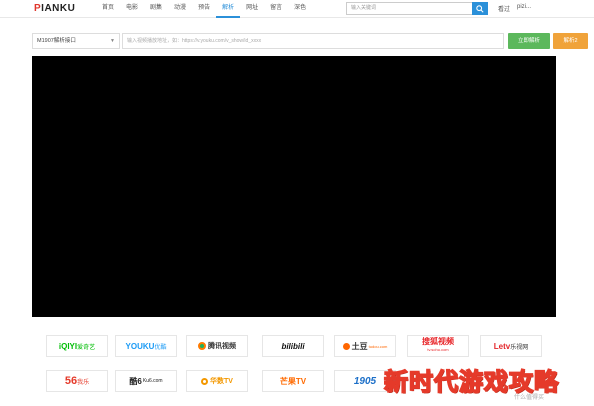  Describe the element at coordinates (221, 381) in the screenshot. I see `platform-logo-text: 华数TV` at that location.